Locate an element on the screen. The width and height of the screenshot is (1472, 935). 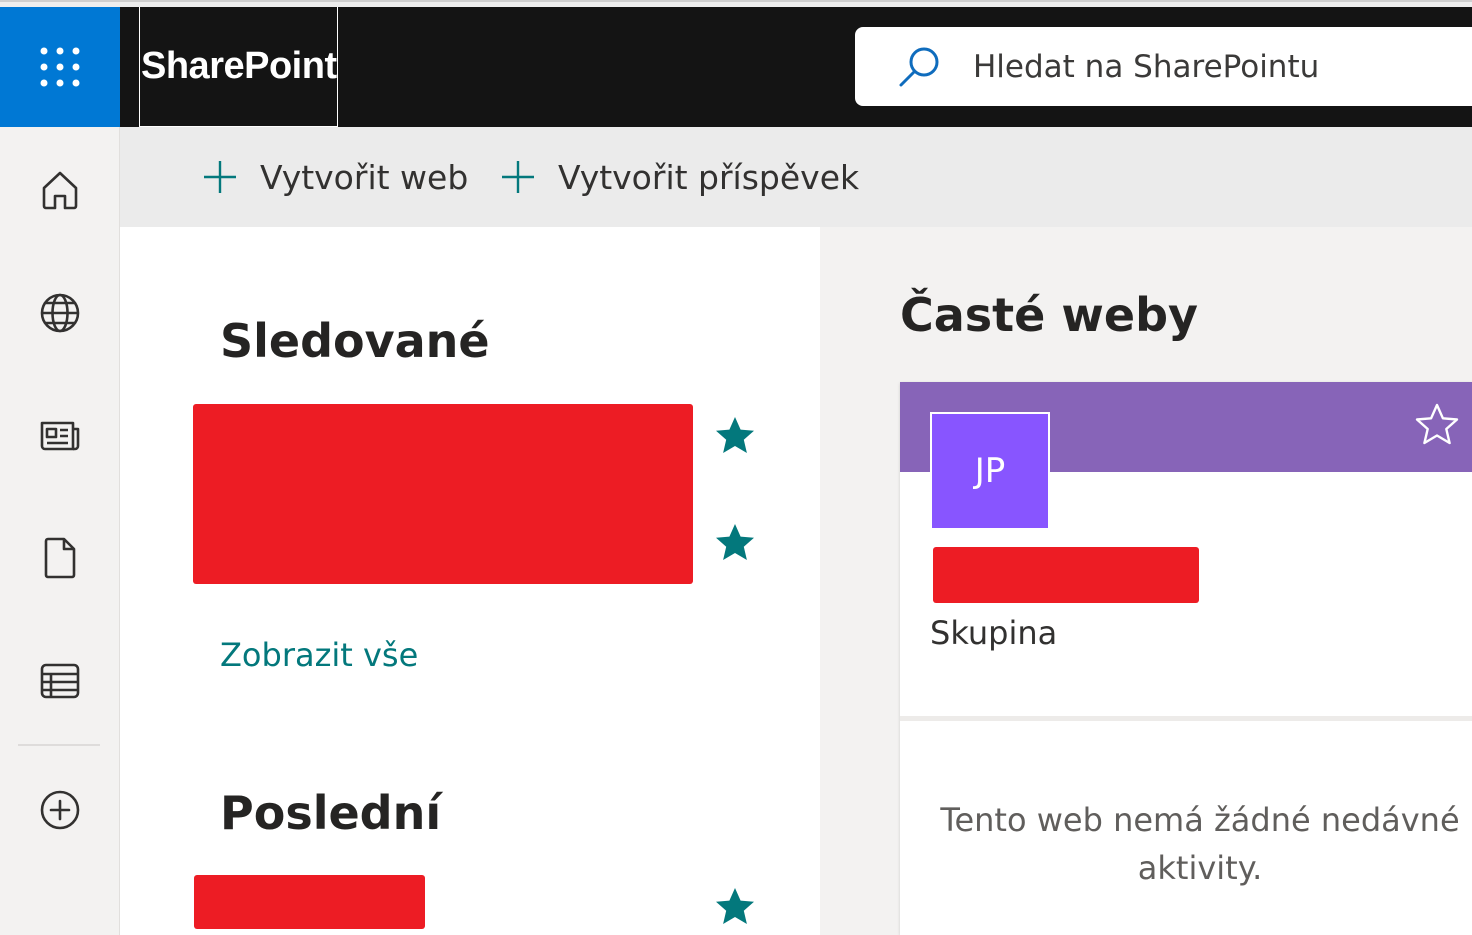
rail-create-button is located at coordinates (60, 810).